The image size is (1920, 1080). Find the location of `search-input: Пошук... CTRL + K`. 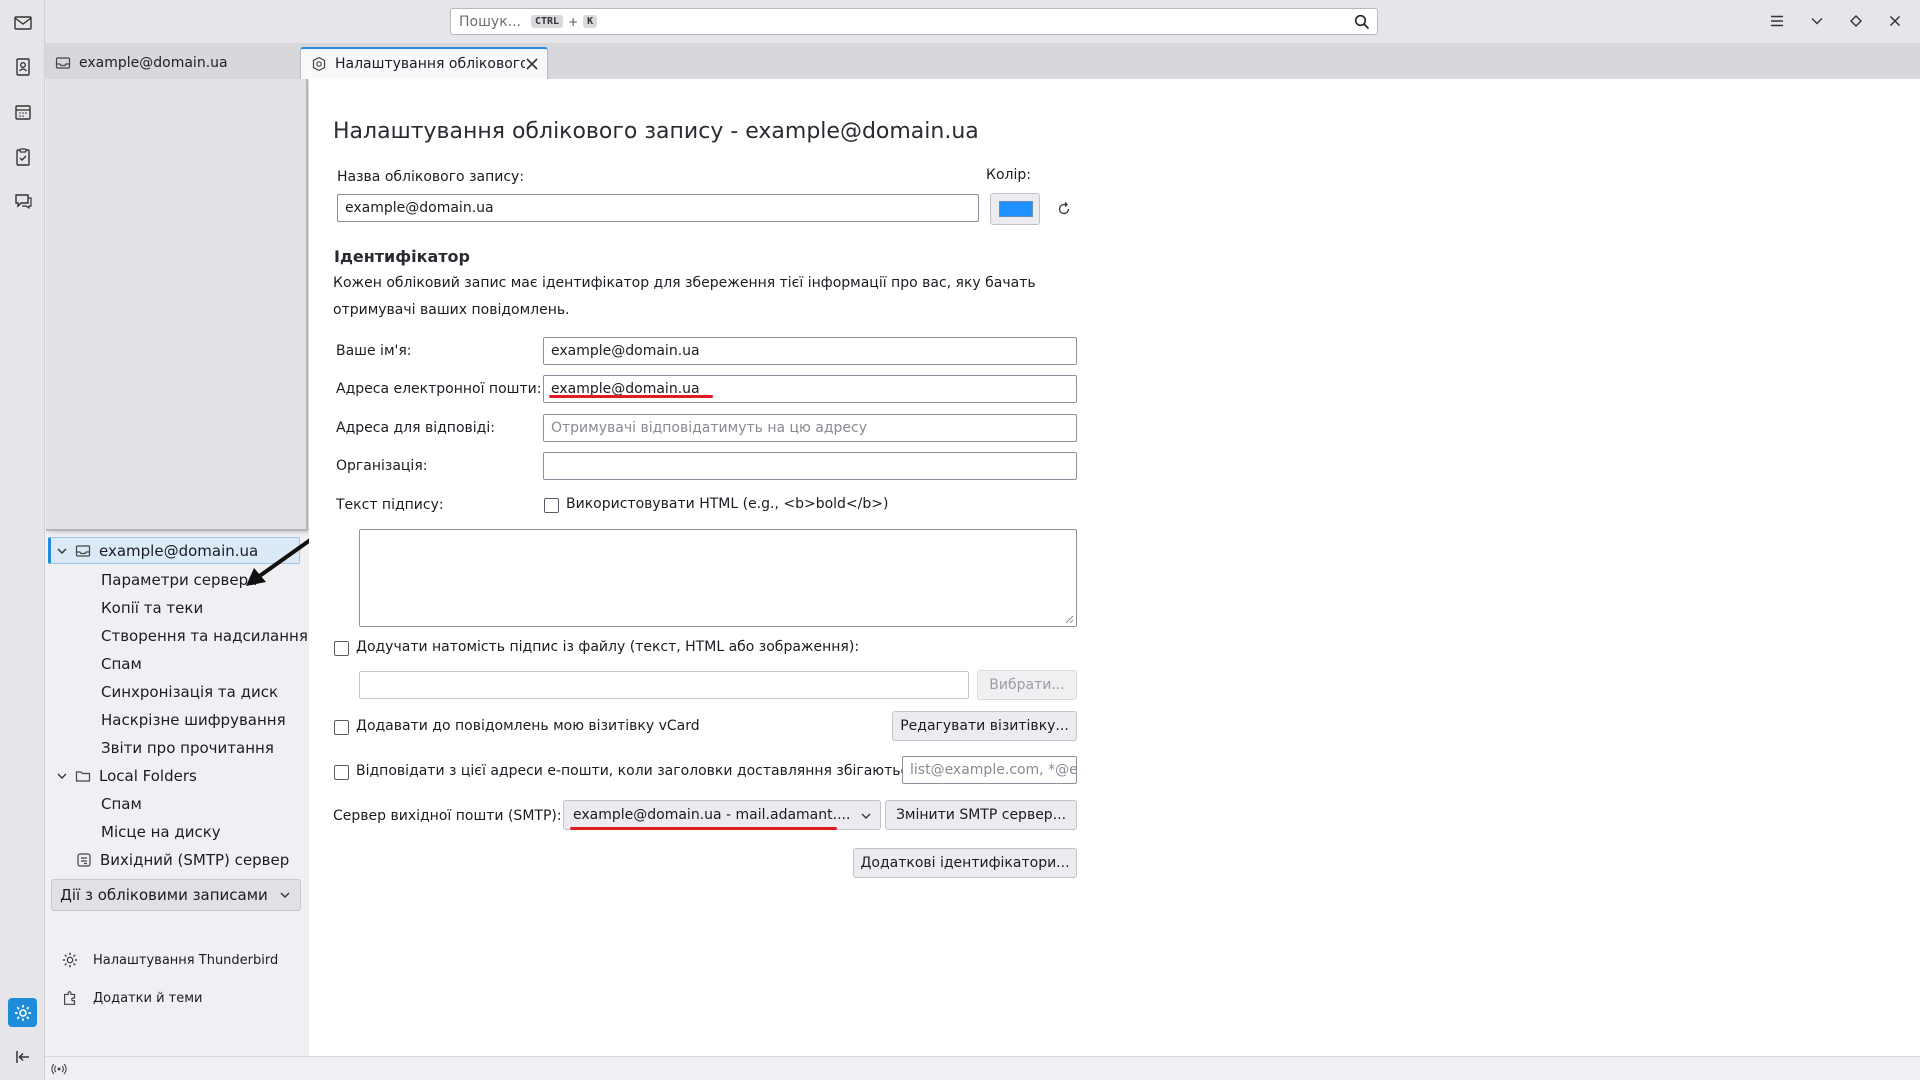

search-input: Пошук... CTRL + K is located at coordinates (914, 21).